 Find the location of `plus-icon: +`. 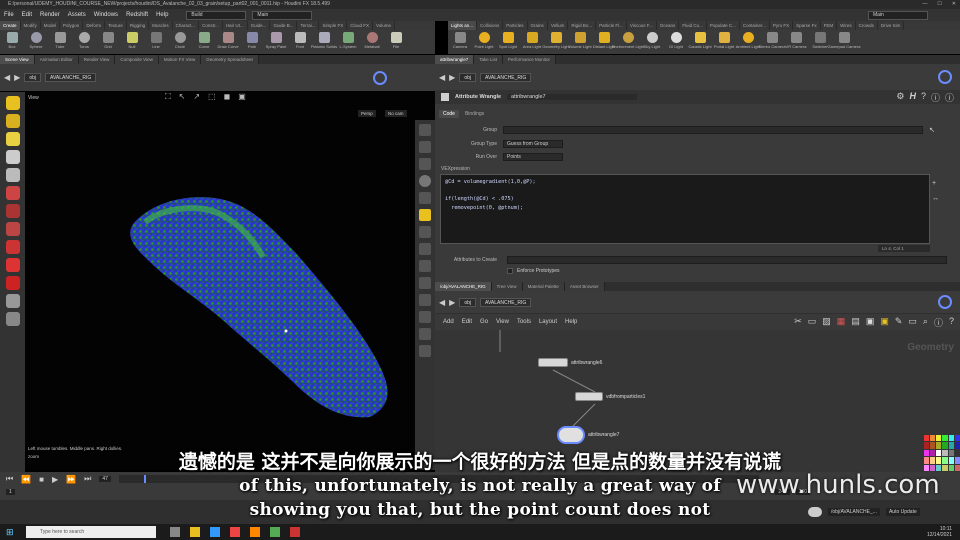

plus-icon: + is located at coordinates (935, 183).